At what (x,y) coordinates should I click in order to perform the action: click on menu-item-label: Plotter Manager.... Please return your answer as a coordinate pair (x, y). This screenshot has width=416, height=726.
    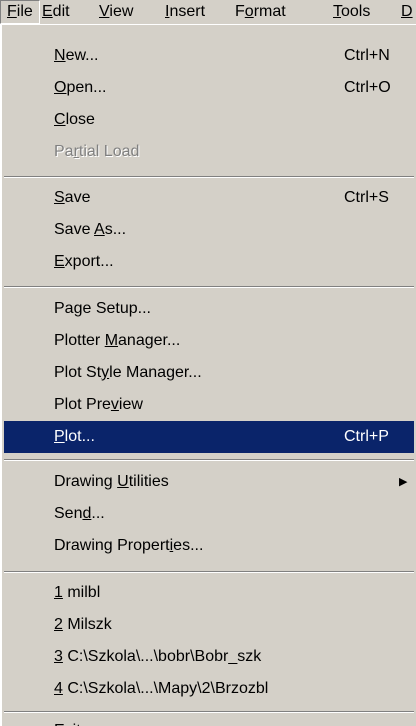
    Looking at the image, I should click on (117, 340).